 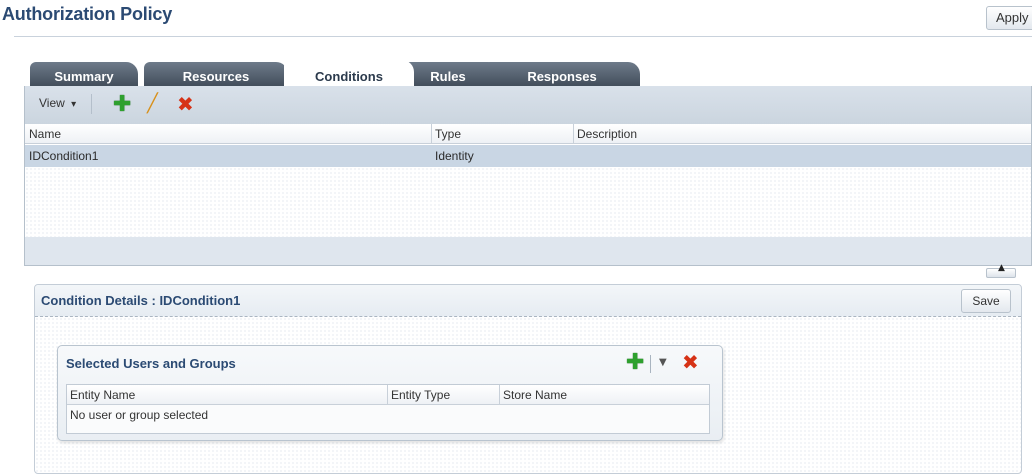 I want to click on edit-icon: ╱, so click(x=152, y=104).